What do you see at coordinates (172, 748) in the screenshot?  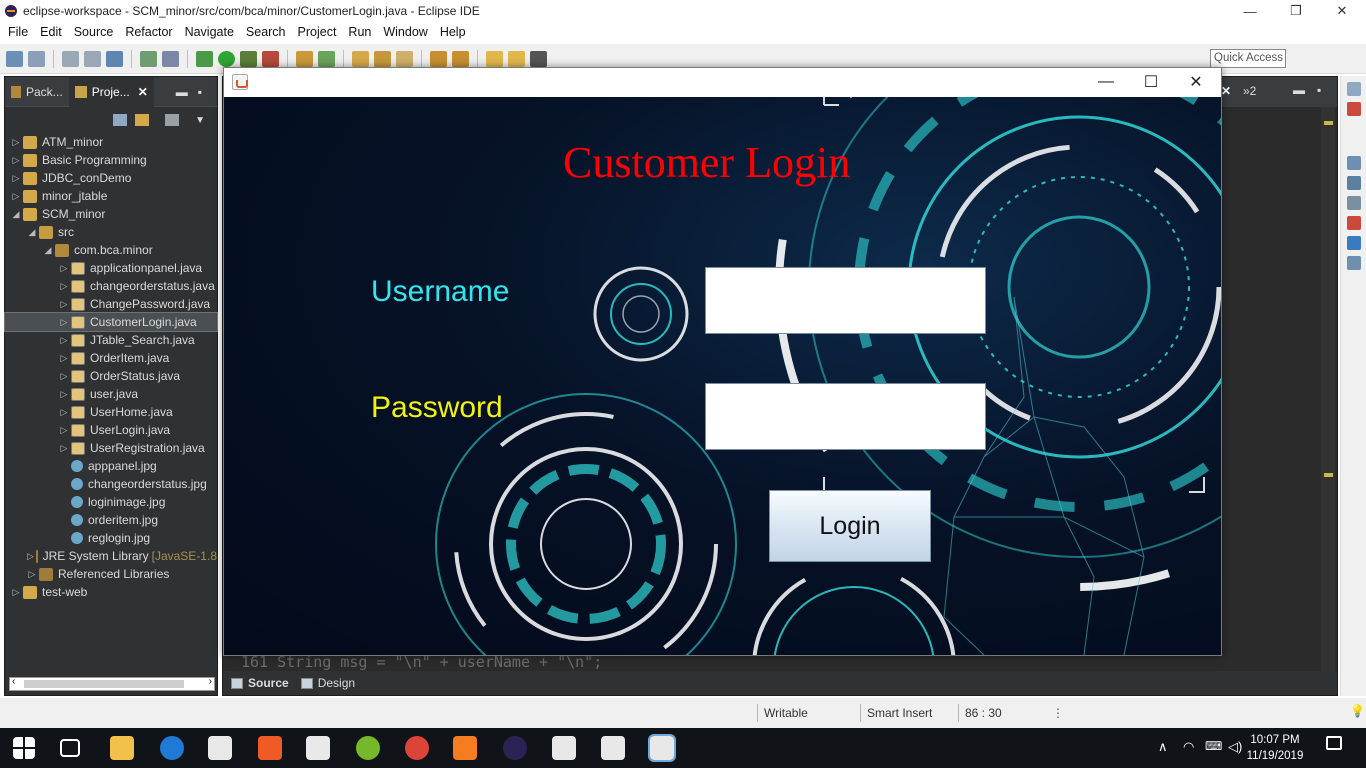 I see `edge-icon` at bounding box center [172, 748].